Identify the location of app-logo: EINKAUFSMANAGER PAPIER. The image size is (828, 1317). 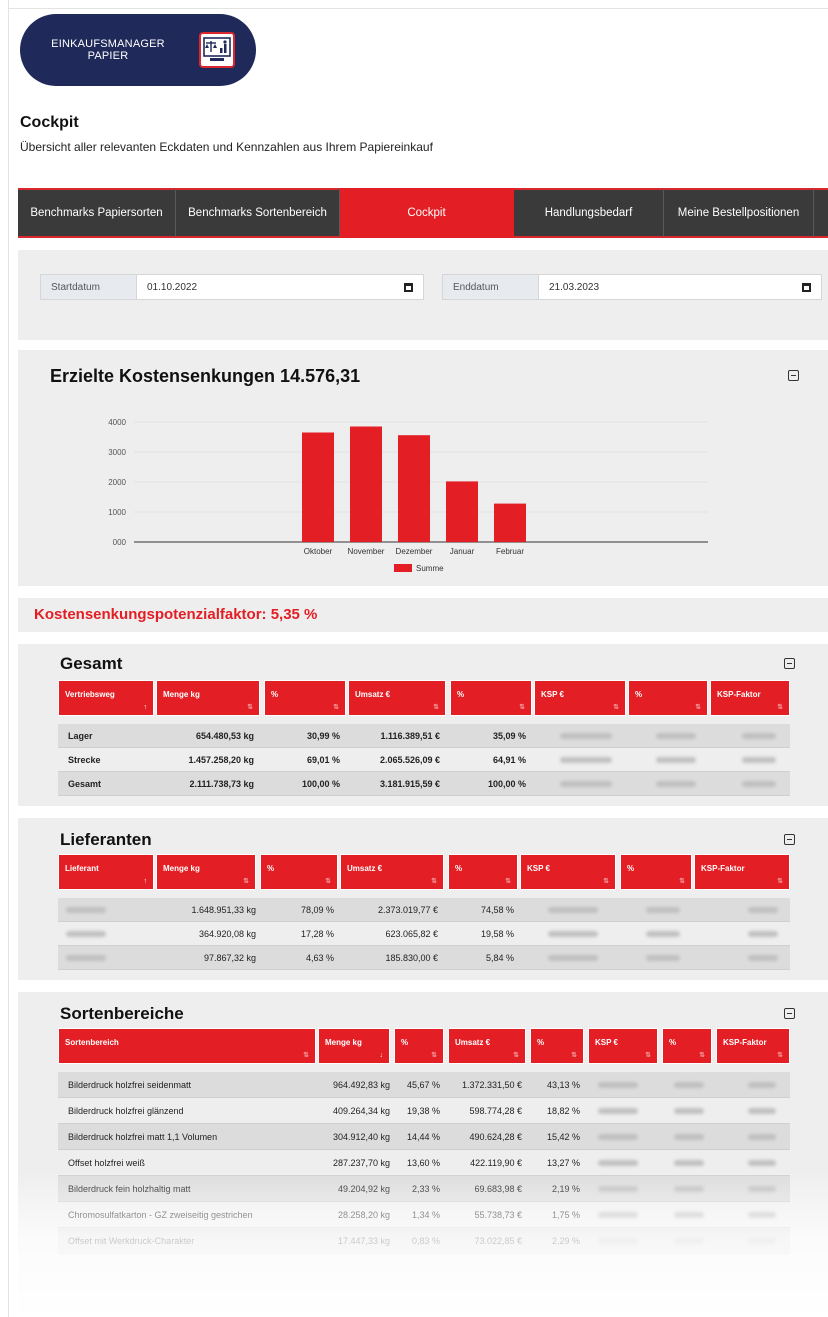
(138, 50).